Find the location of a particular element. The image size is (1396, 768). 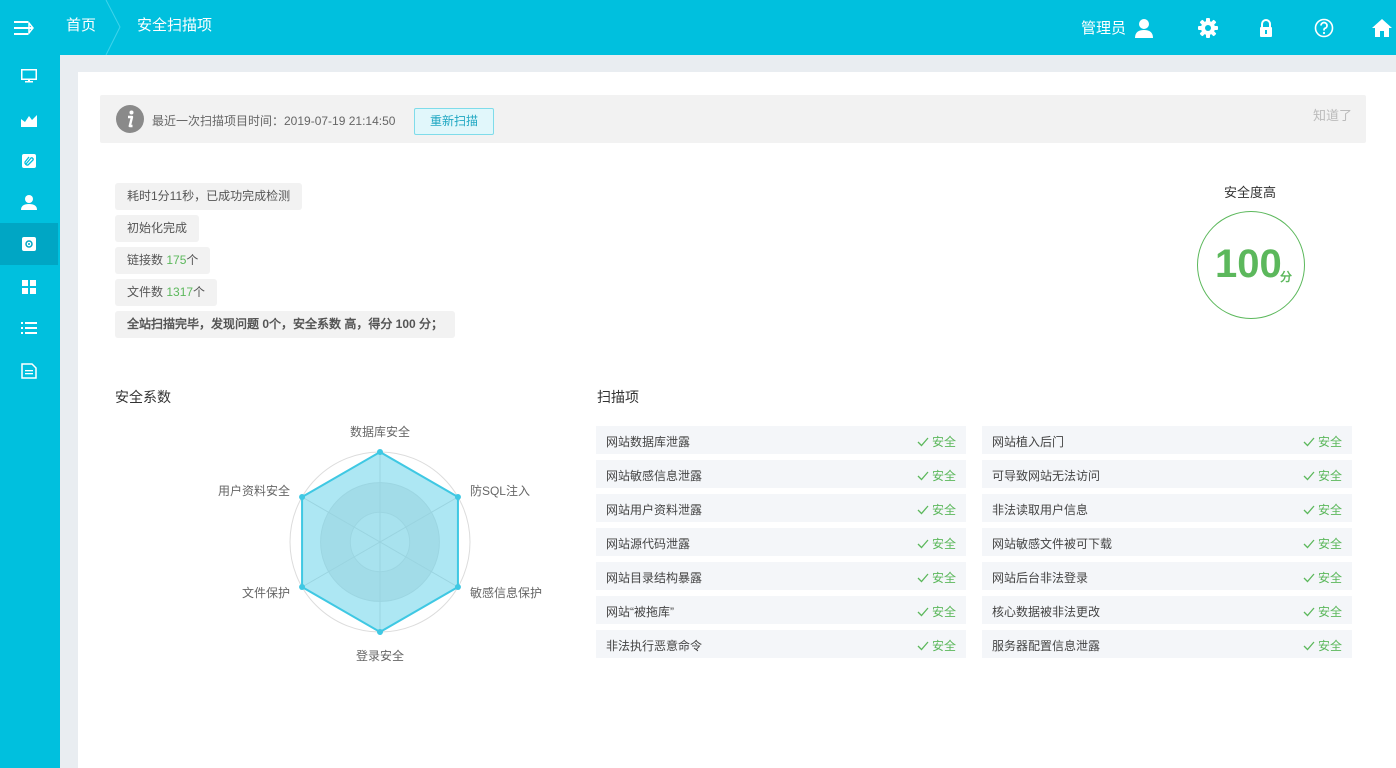

scan-item-row: 核心数据被非法更改 安全 is located at coordinates (1167, 610).